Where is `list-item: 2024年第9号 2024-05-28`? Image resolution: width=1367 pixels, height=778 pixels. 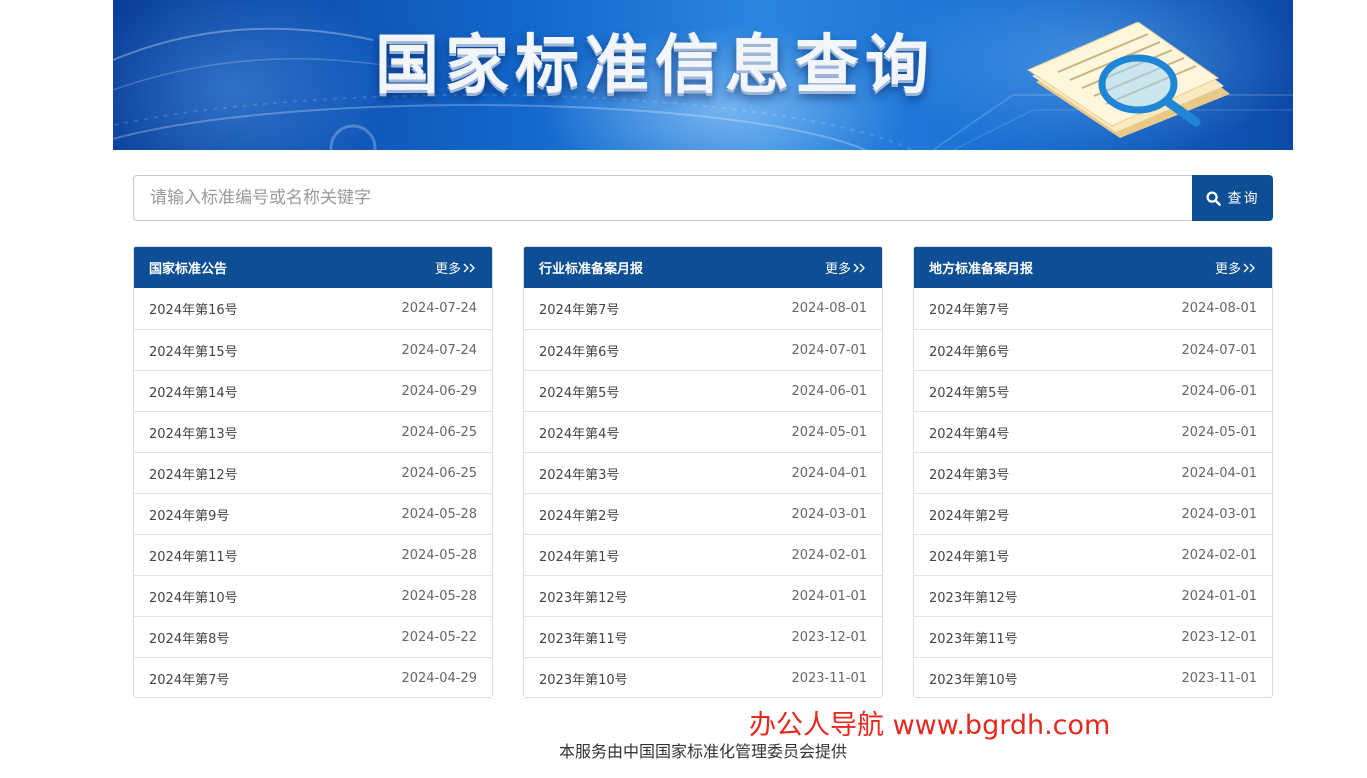 list-item: 2024年第9号 2024-05-28 is located at coordinates (313, 513).